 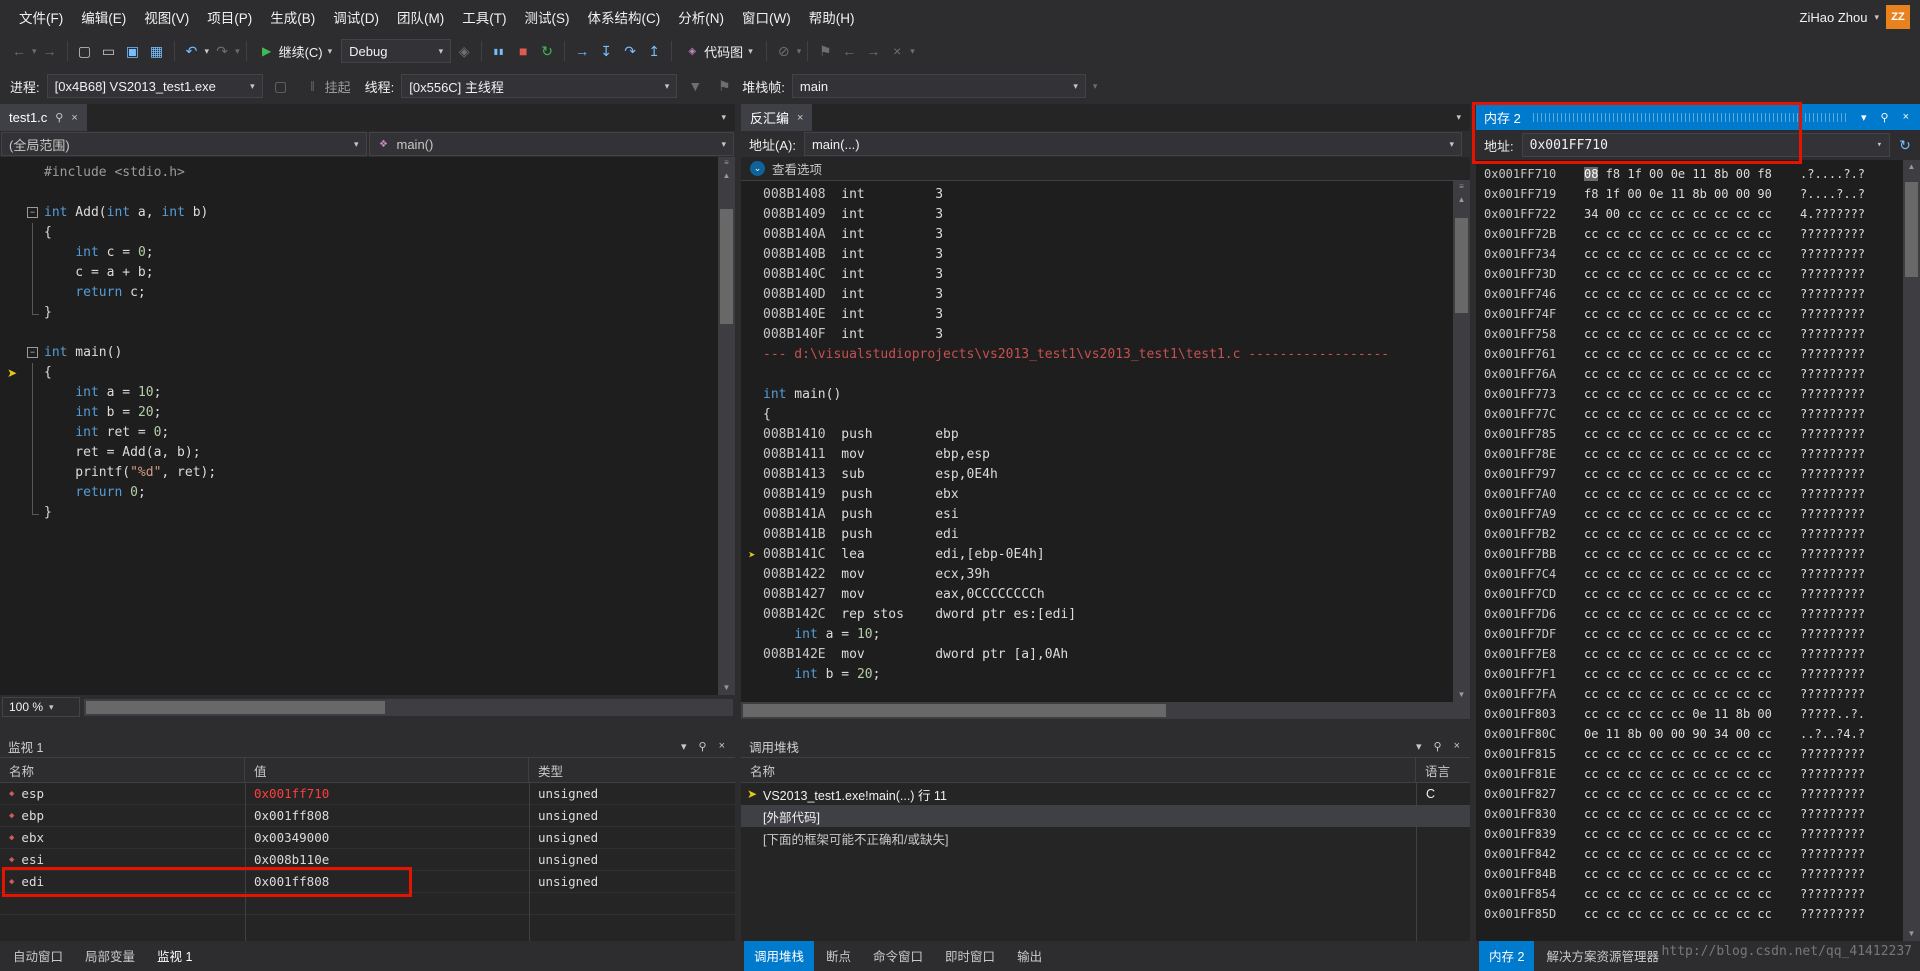 What do you see at coordinates (192, 51) in the screenshot?
I see `undo-icon: ↶` at bounding box center [192, 51].